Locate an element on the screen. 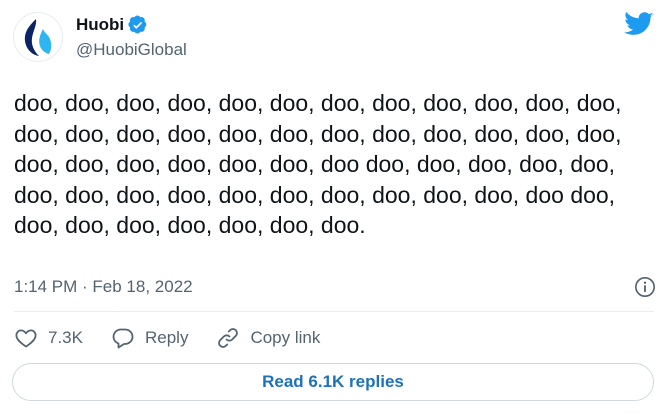 Image resolution: width=668 pixels, height=416 pixels. tweet-timestamp: 1:14 PM · Feb 18, 2022 is located at coordinates (103, 287).